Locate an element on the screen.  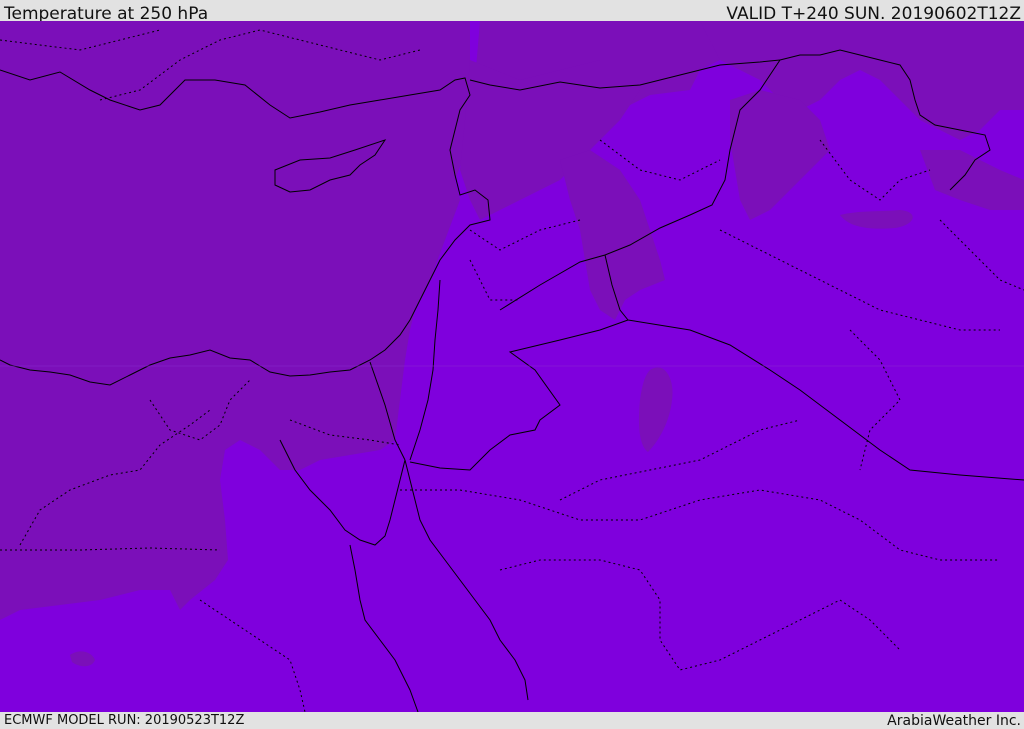
credit-label: ArabiaWeather Inc. is located at coordinates (954, 721).